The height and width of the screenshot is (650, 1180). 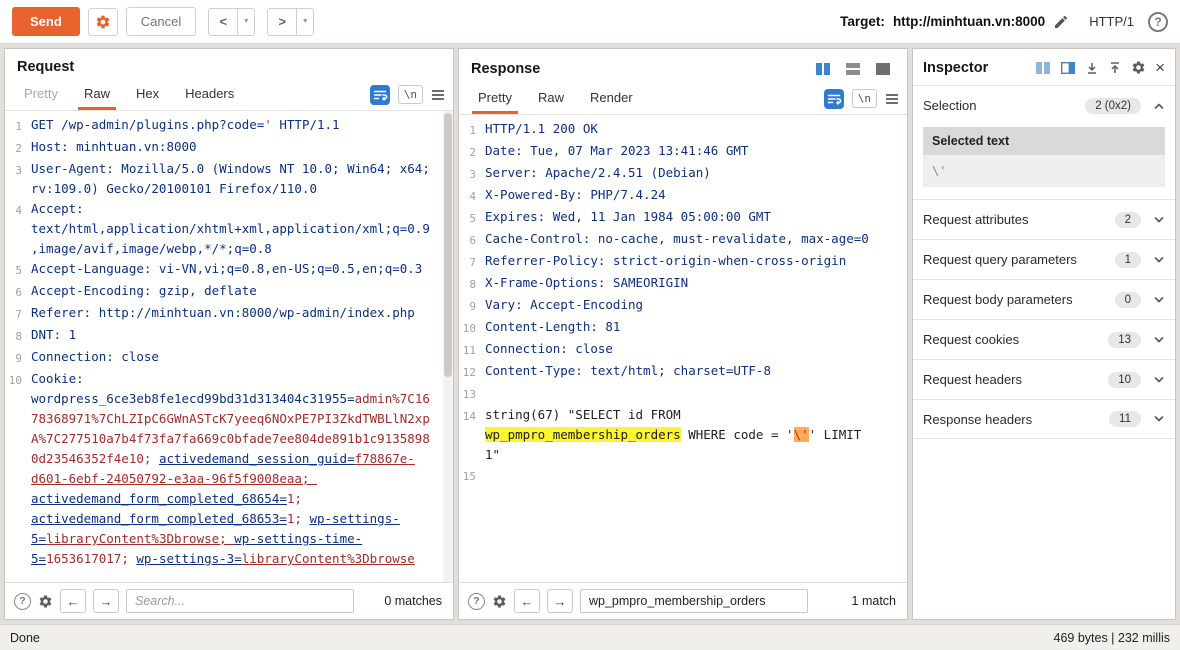 What do you see at coordinates (1044, 379) in the screenshot?
I see `inspector-section-request-headers: Request headers 10` at bounding box center [1044, 379].